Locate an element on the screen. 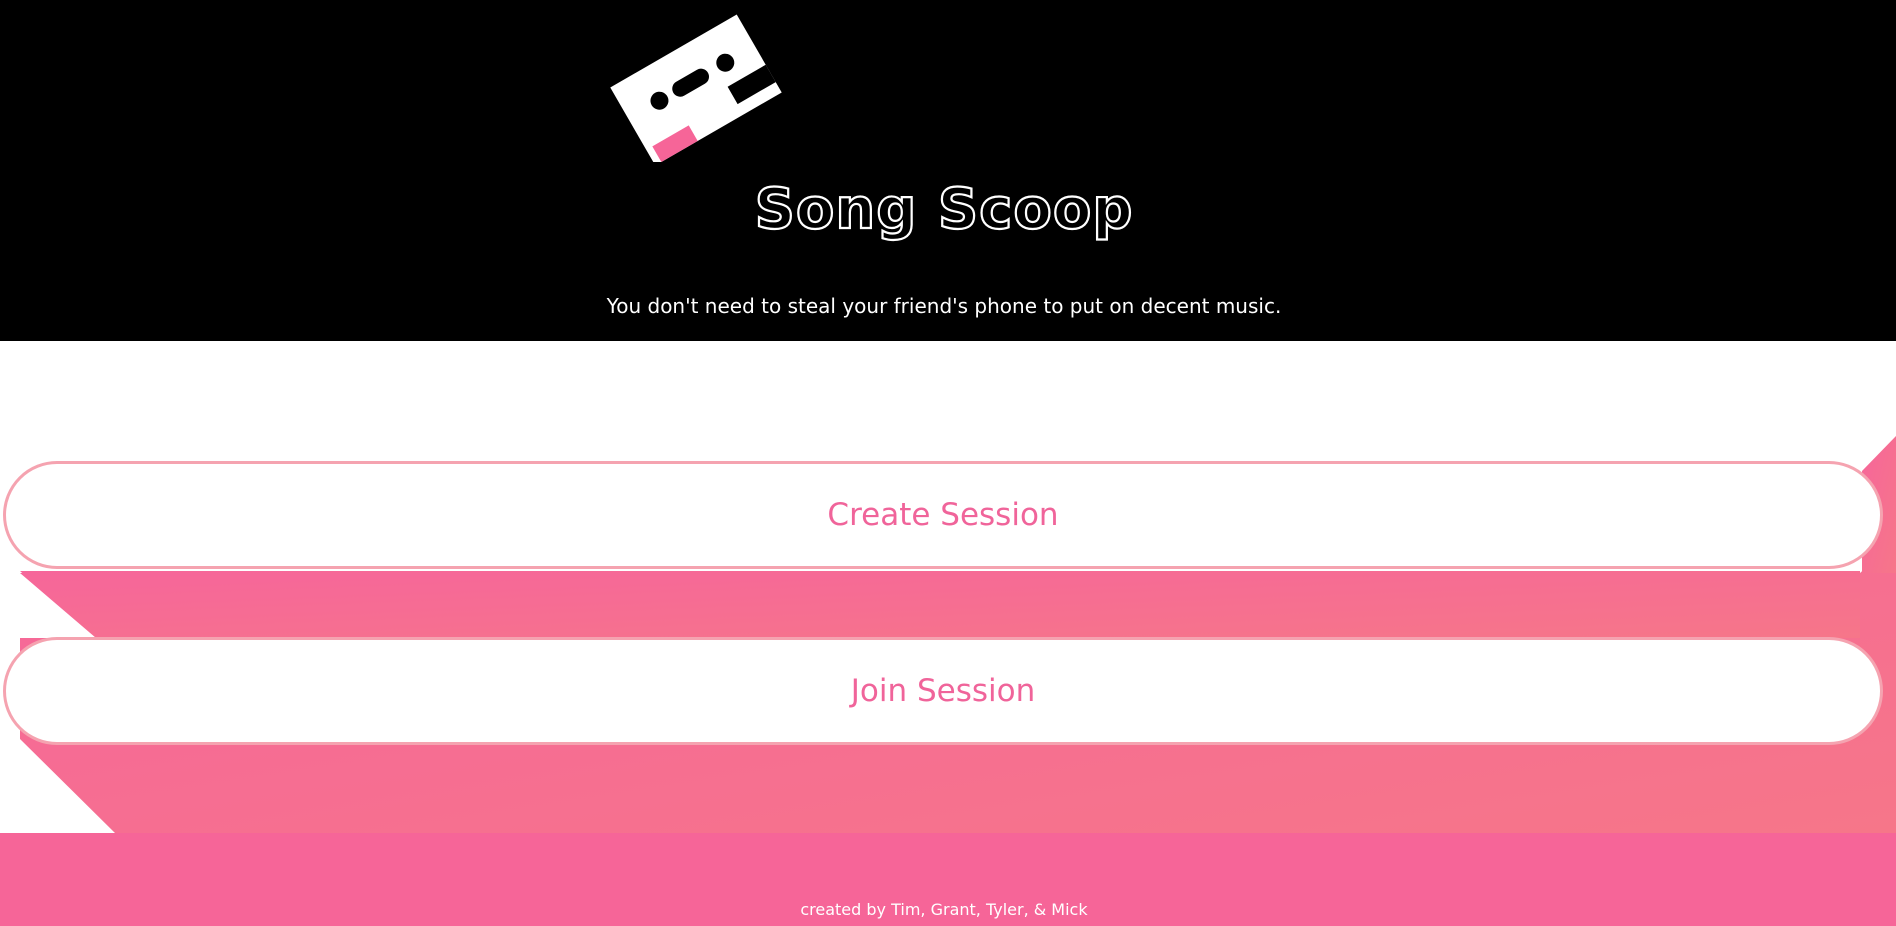 This screenshot has height=926, width=1896. create-session-button: Create Session is located at coordinates (943, 515).